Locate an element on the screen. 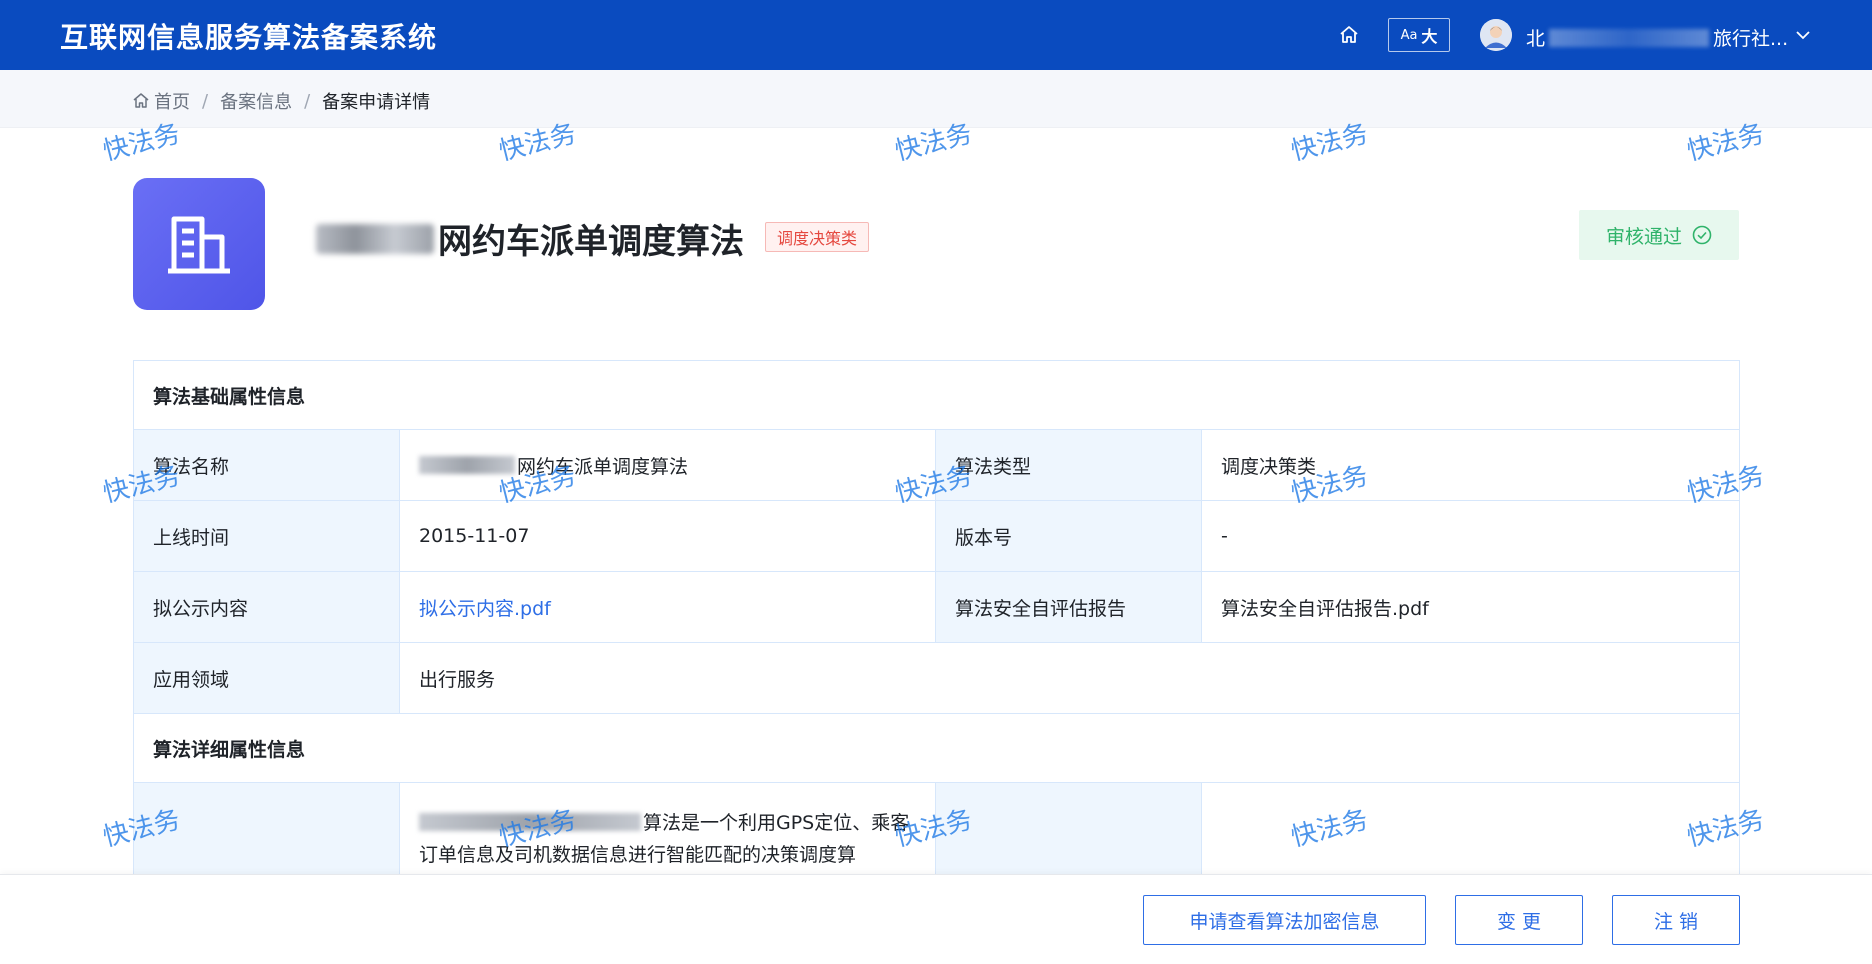 The height and width of the screenshot is (964, 1872). label-algorithm-type: 算法类型 is located at coordinates (1069, 465).